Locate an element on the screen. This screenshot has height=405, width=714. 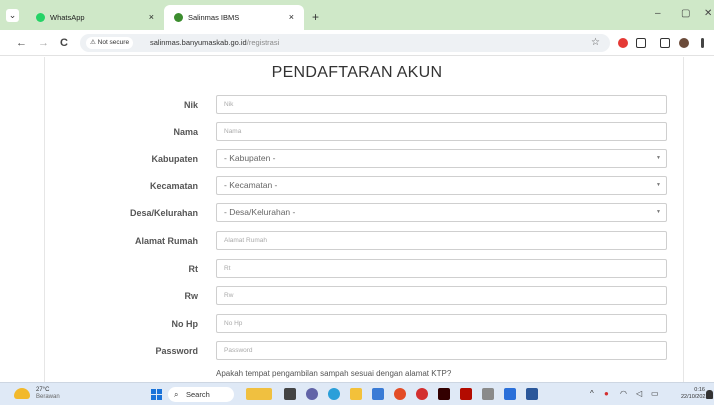
alamat-rumah-input is located at coordinates (441, 240).